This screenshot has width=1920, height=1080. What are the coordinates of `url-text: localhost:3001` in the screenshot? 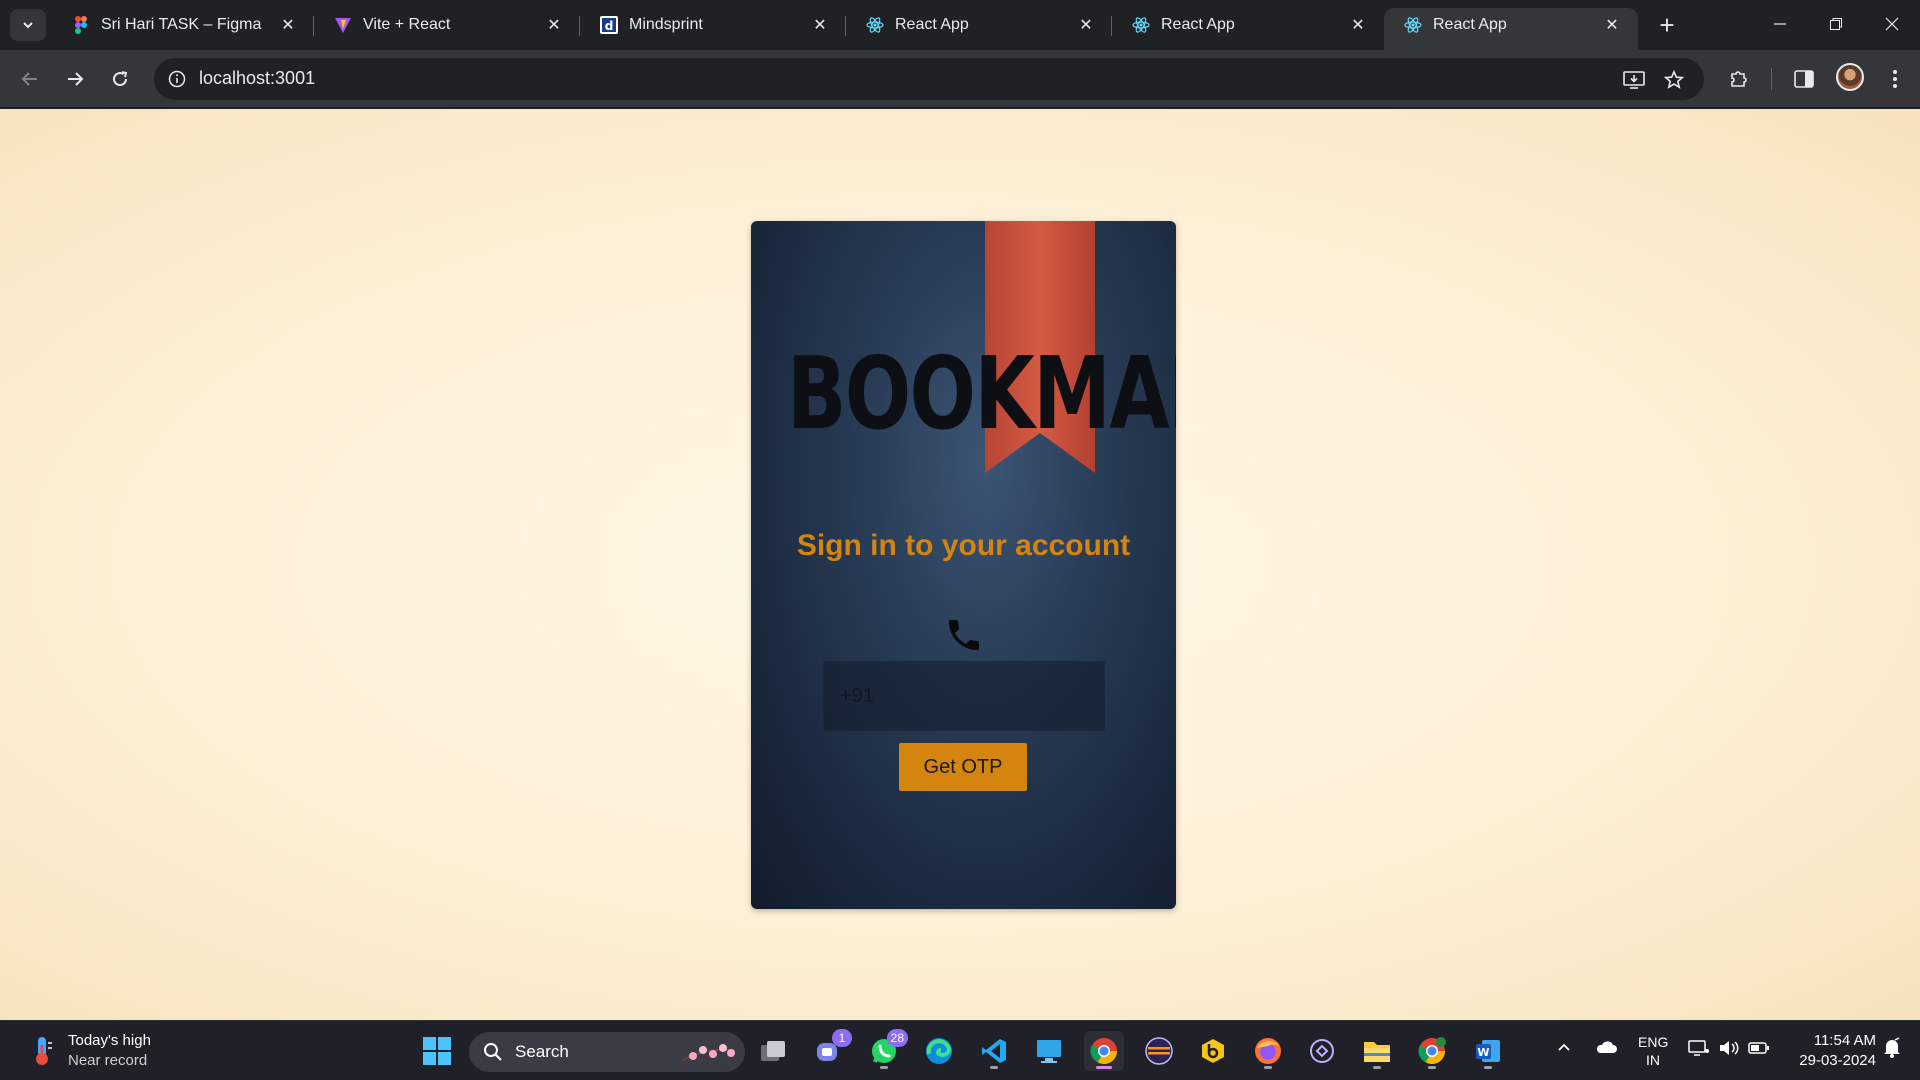 It's located at (257, 78).